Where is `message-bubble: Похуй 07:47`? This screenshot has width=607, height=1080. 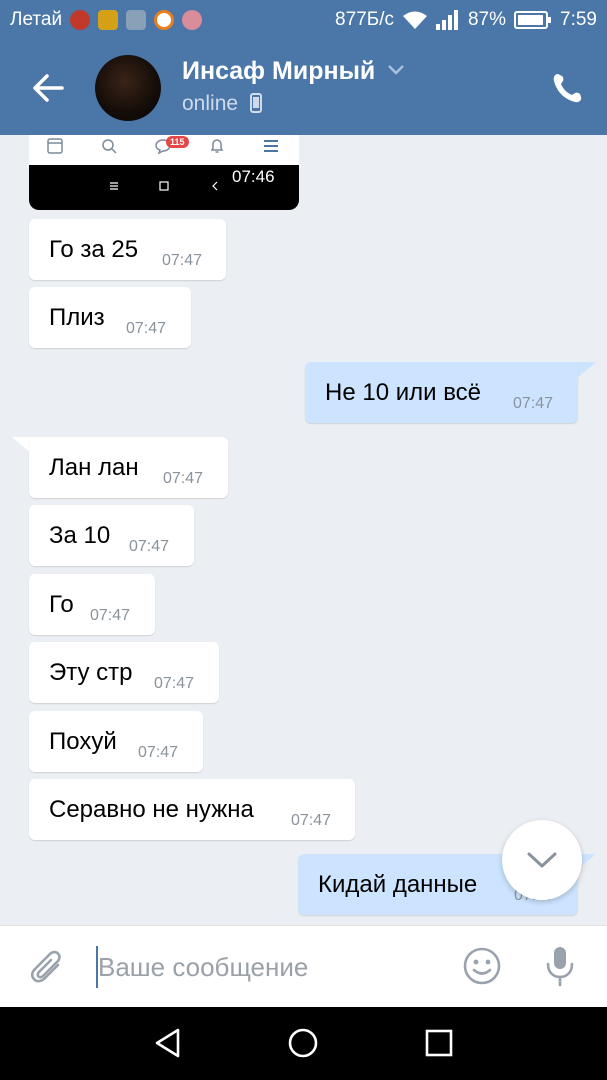 message-bubble: Похуй 07:47 is located at coordinates (116, 741).